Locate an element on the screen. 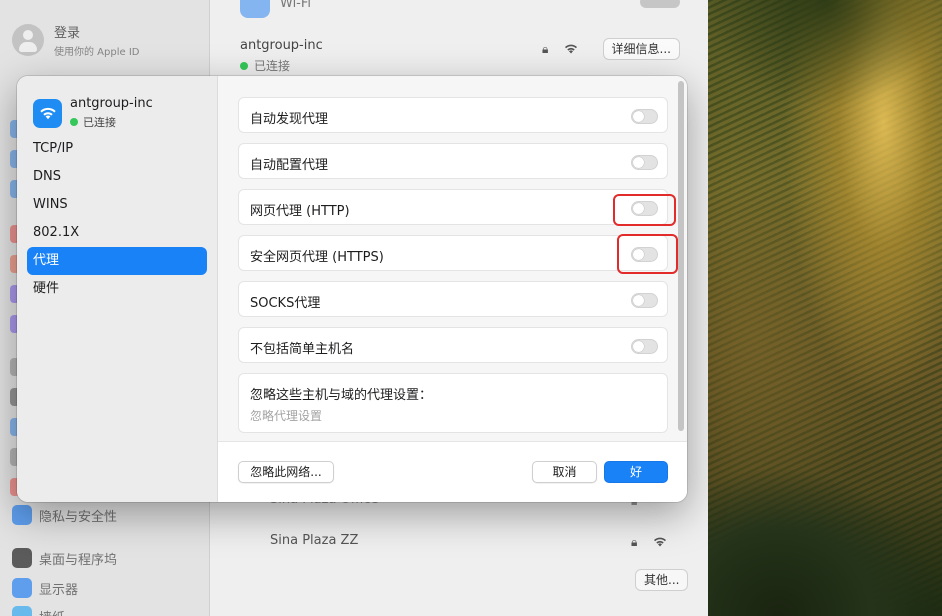 This screenshot has width=942, height=616. wifi-toggle-row: Wi-Fi is located at coordinates (460, 11).